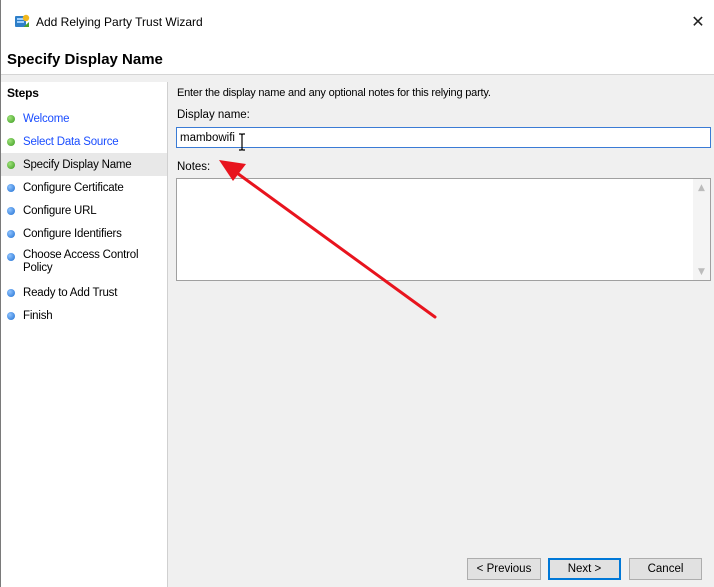  What do you see at coordinates (11, 165) in the screenshot?
I see `step-current-icon` at bounding box center [11, 165].